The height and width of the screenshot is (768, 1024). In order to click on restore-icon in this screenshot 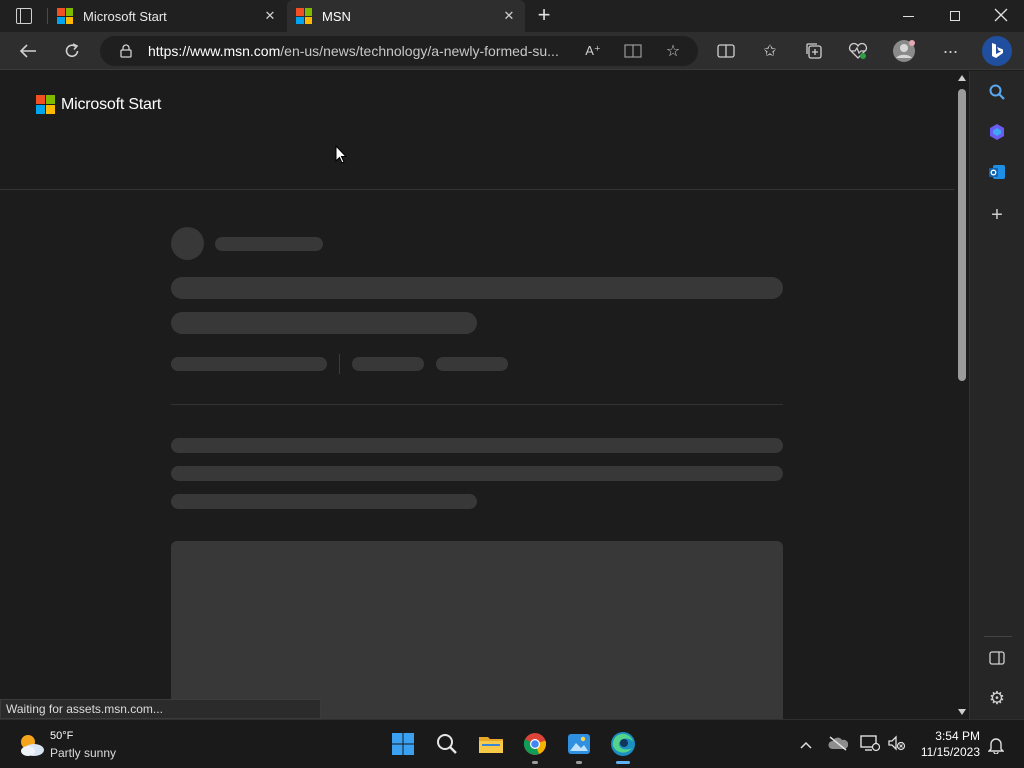, I will do `click(955, 16)`.